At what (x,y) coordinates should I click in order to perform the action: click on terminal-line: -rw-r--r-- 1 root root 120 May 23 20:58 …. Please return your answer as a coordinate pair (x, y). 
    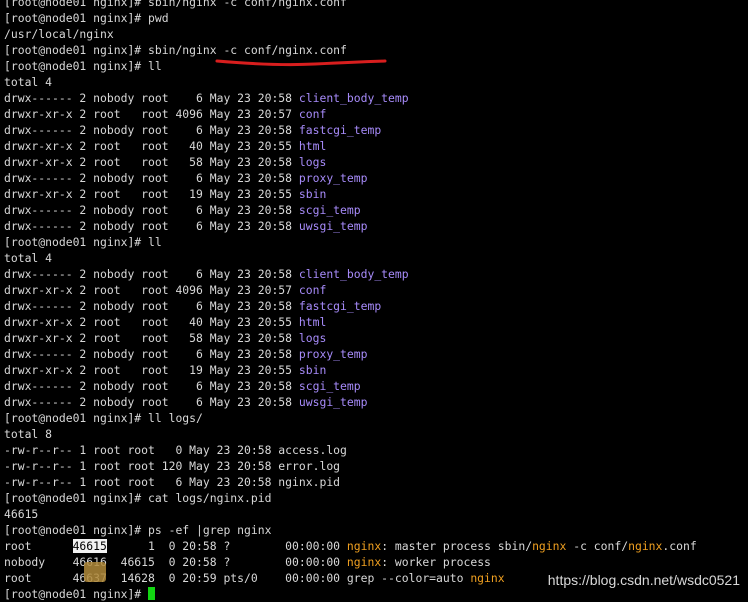
    Looking at the image, I should click on (376, 466).